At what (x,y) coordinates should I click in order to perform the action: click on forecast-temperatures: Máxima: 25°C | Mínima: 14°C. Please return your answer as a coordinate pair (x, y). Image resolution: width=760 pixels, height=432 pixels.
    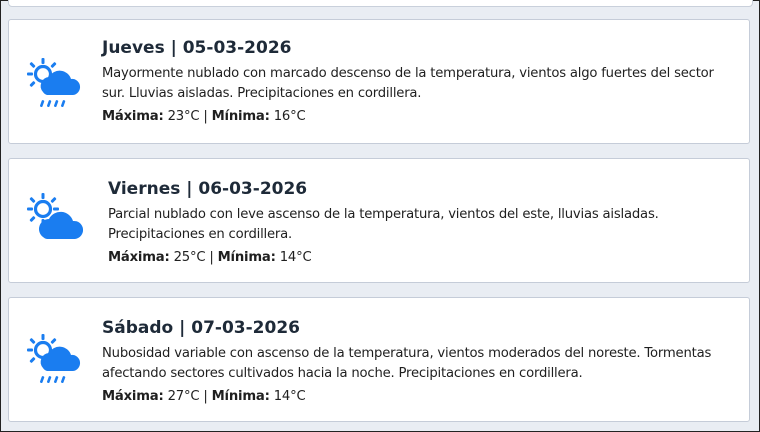
    Looking at the image, I should click on (420, 258).